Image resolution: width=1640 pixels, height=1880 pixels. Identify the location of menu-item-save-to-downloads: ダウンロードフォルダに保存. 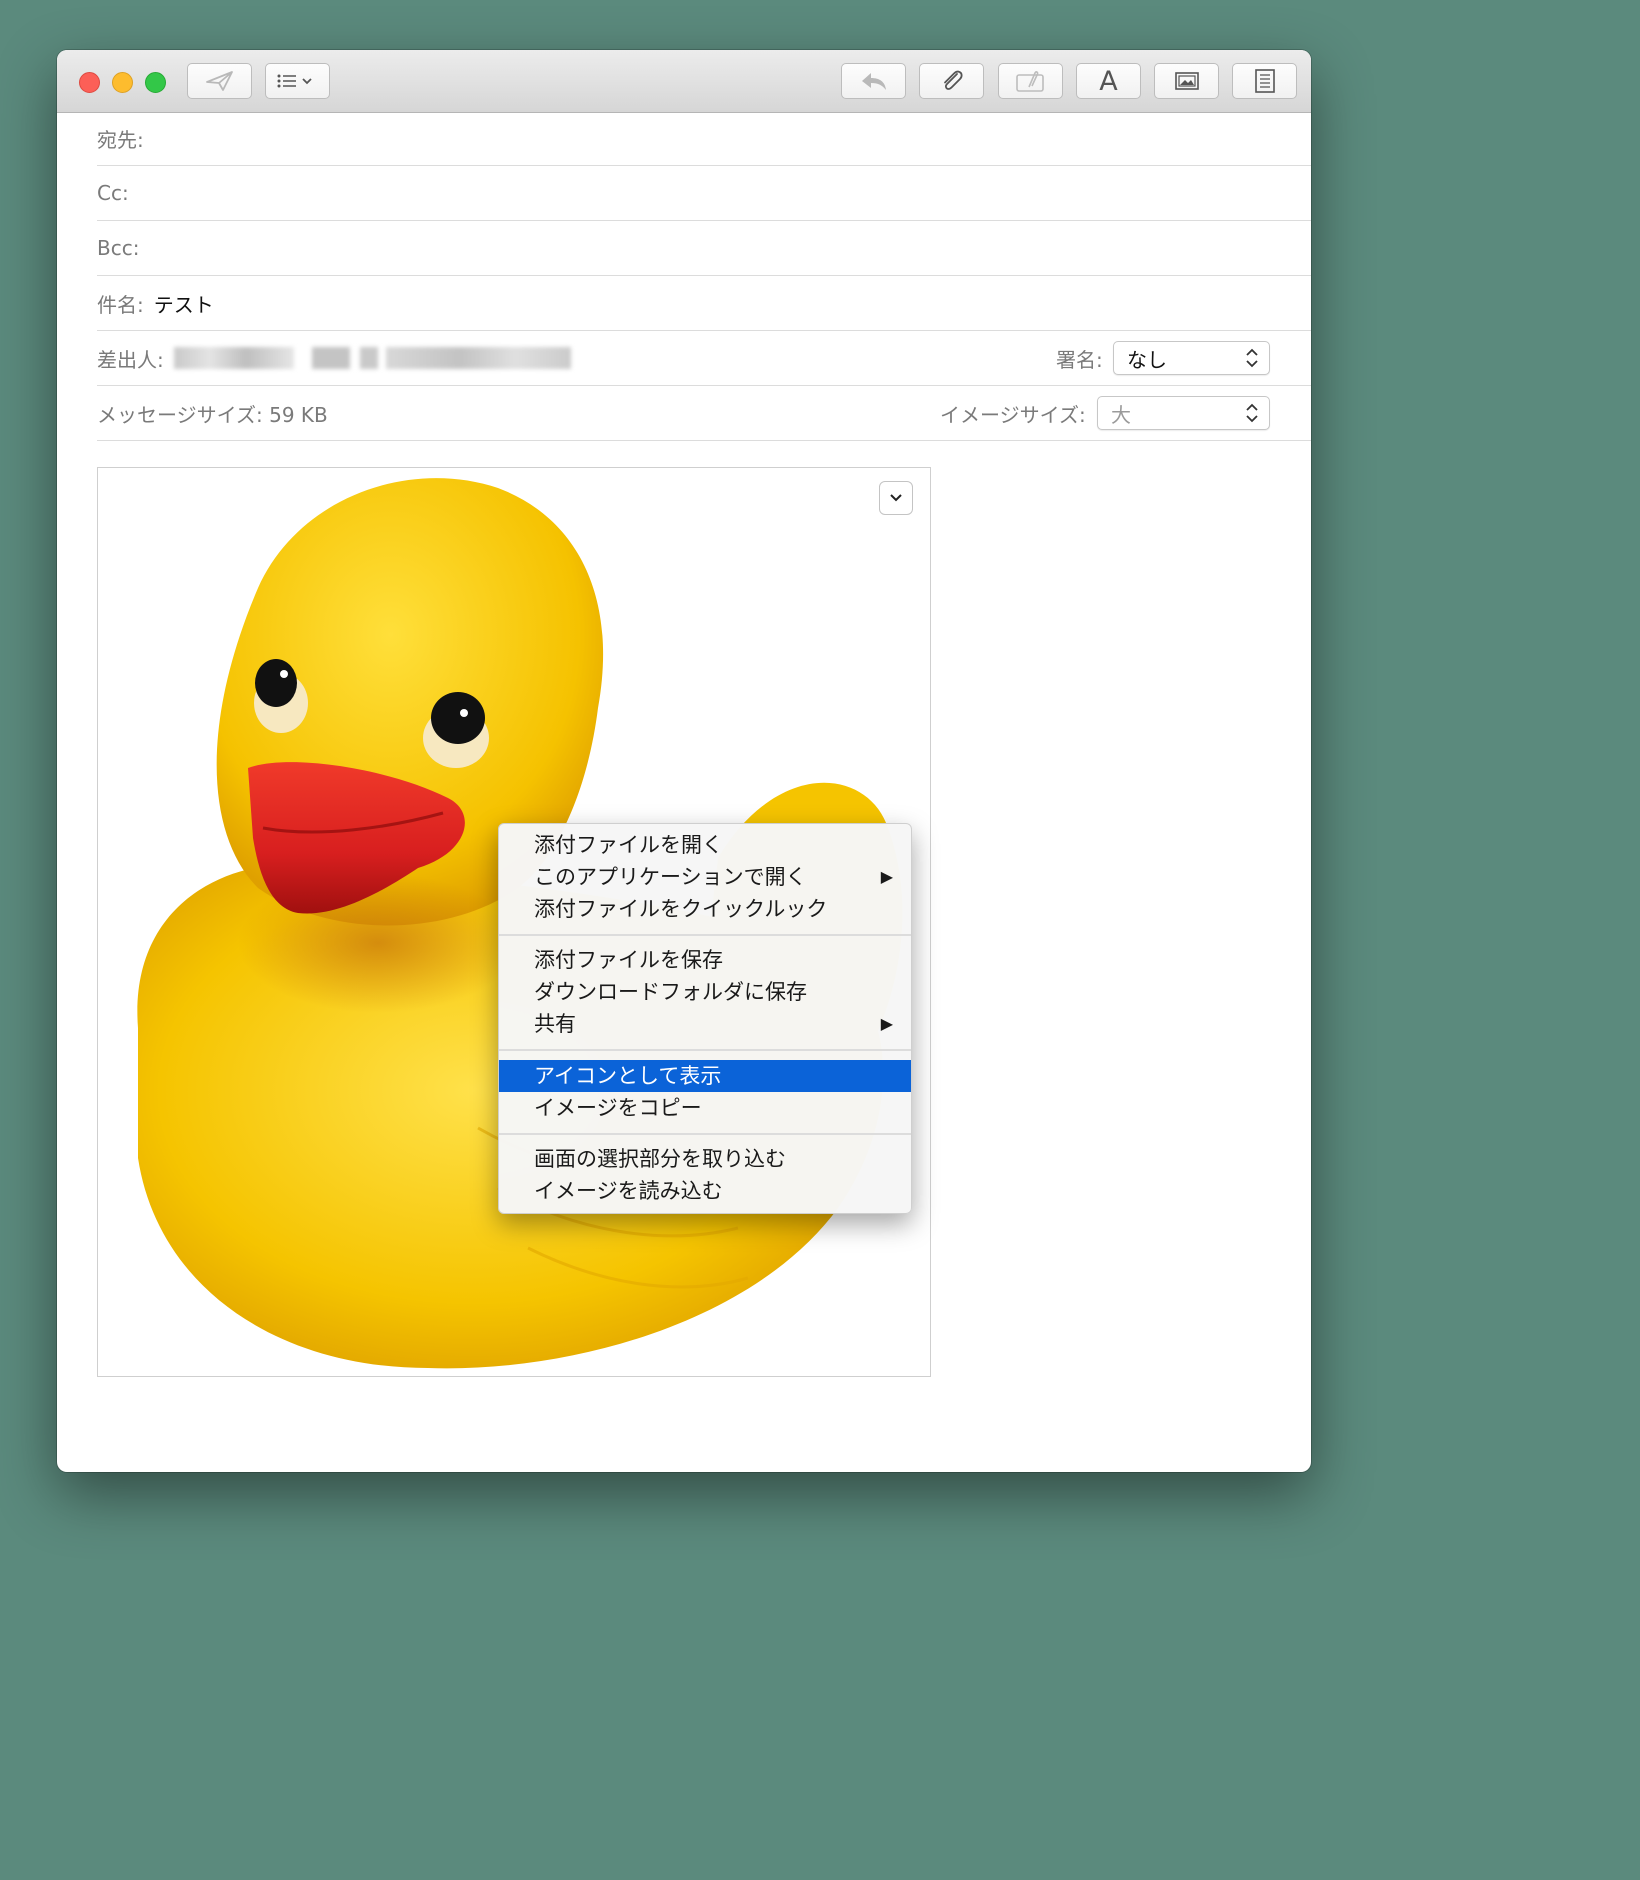
(705, 992).